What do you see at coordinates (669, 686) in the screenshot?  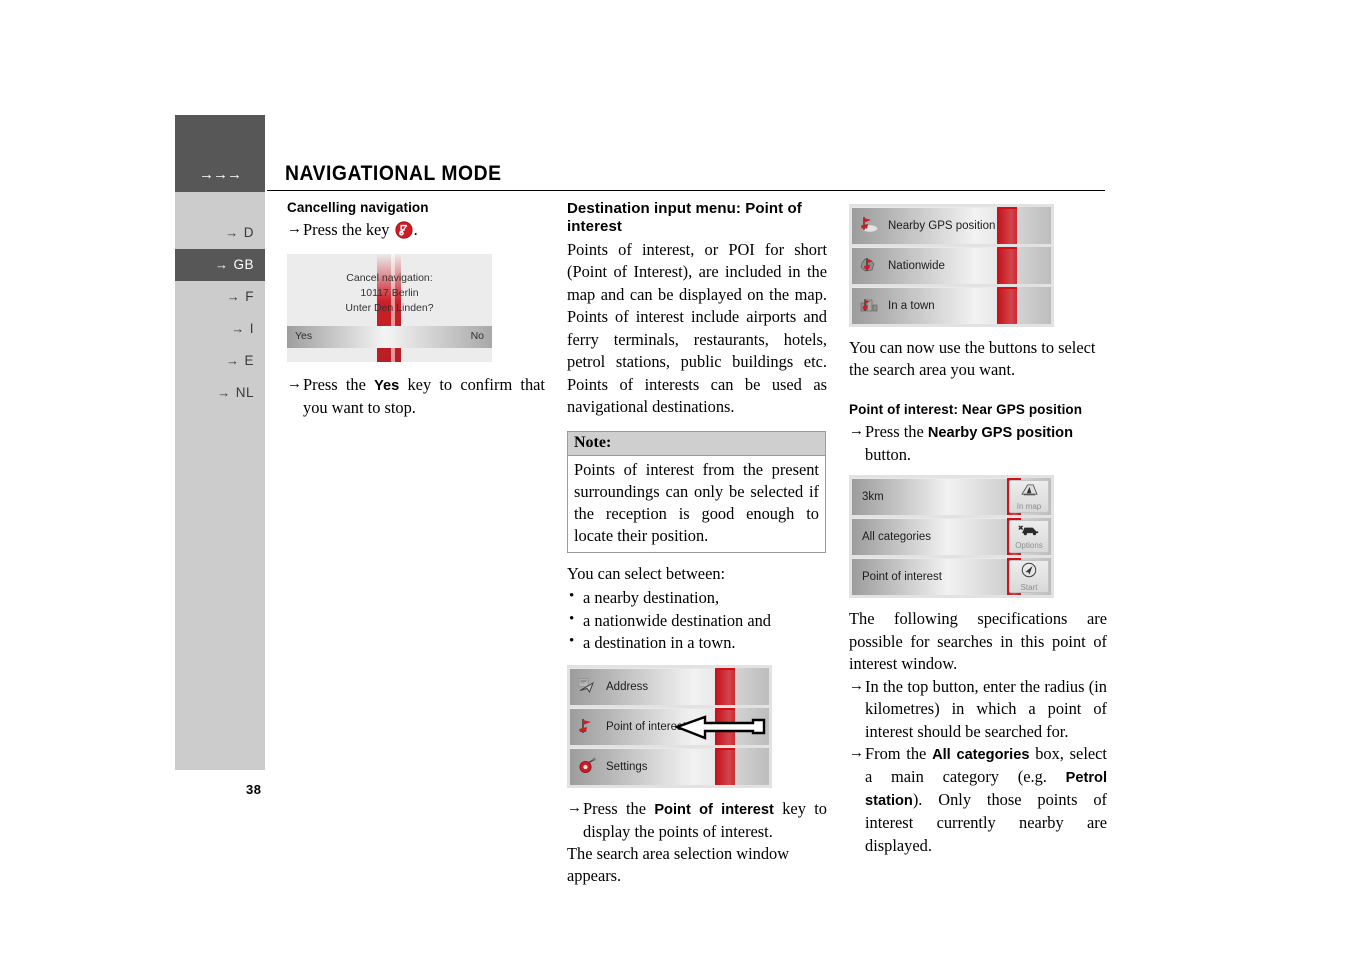 I see `table-row: Address` at bounding box center [669, 686].